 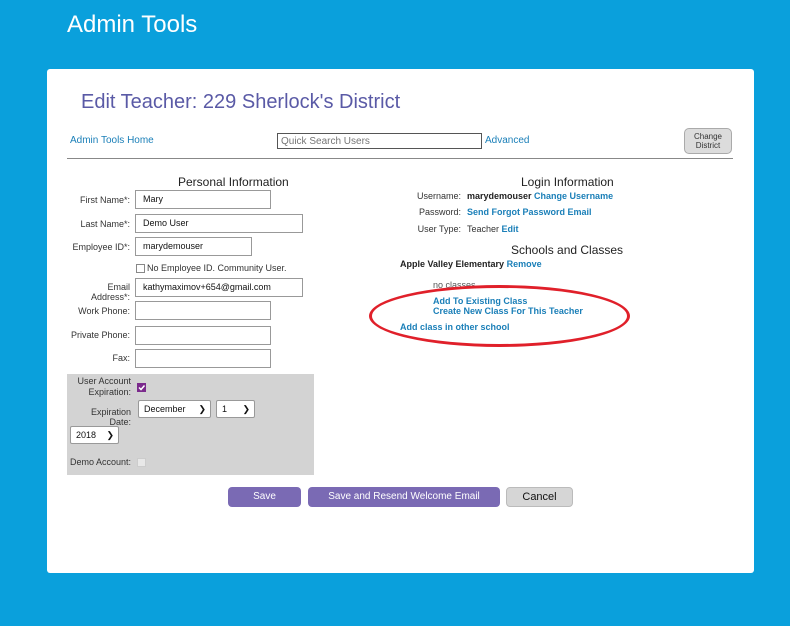 I want to click on private-phone-label: Private Phone:, so click(x=100, y=335).